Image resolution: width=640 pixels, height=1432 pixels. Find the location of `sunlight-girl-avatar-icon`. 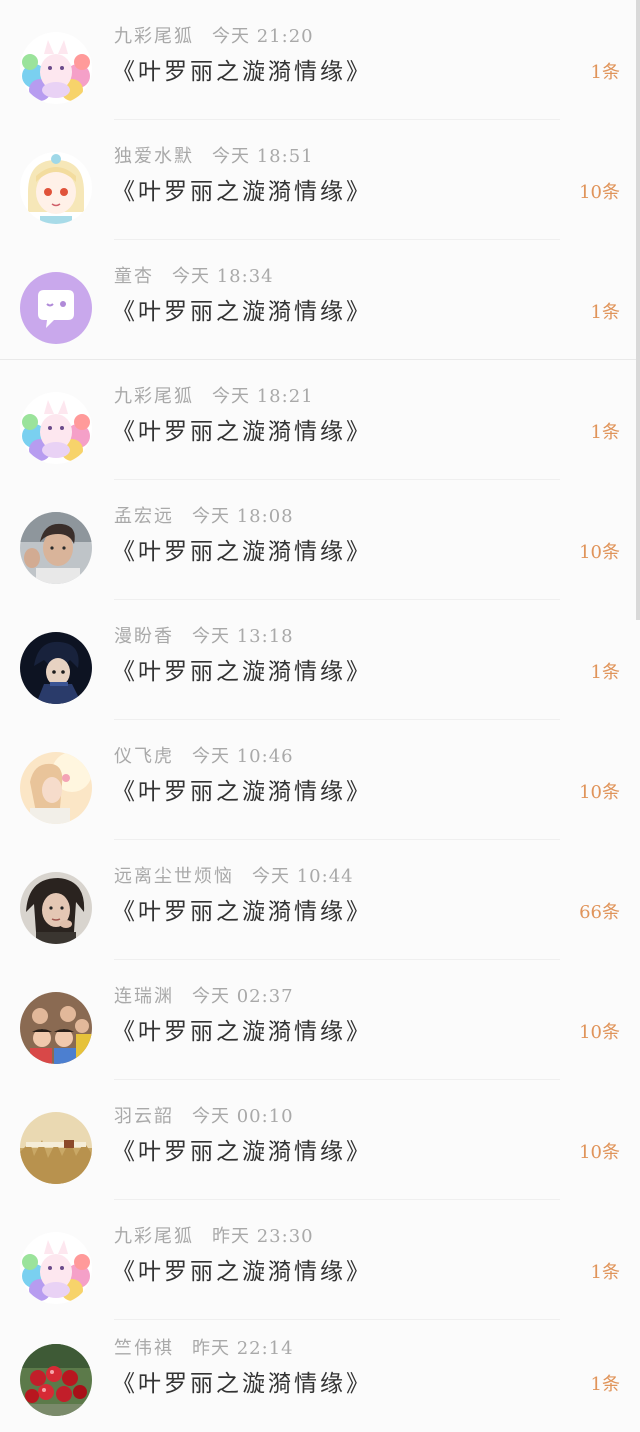

sunlight-girl-avatar-icon is located at coordinates (56, 788).